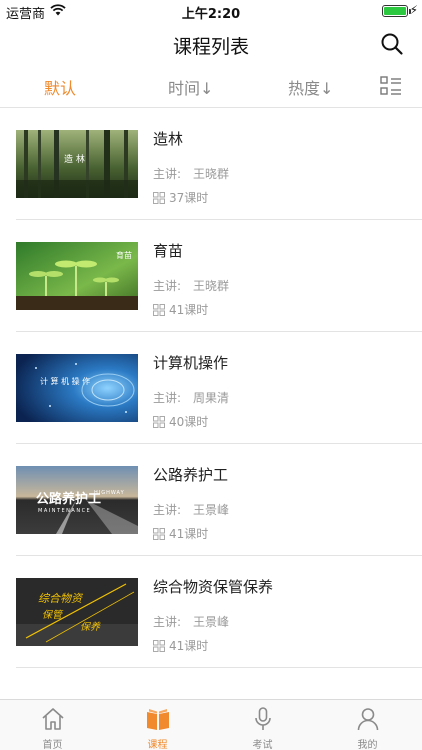 Image resolution: width=422 pixels, height=750 pixels. Describe the element at coordinates (368, 719) in the screenshot. I see `user-icon` at that location.